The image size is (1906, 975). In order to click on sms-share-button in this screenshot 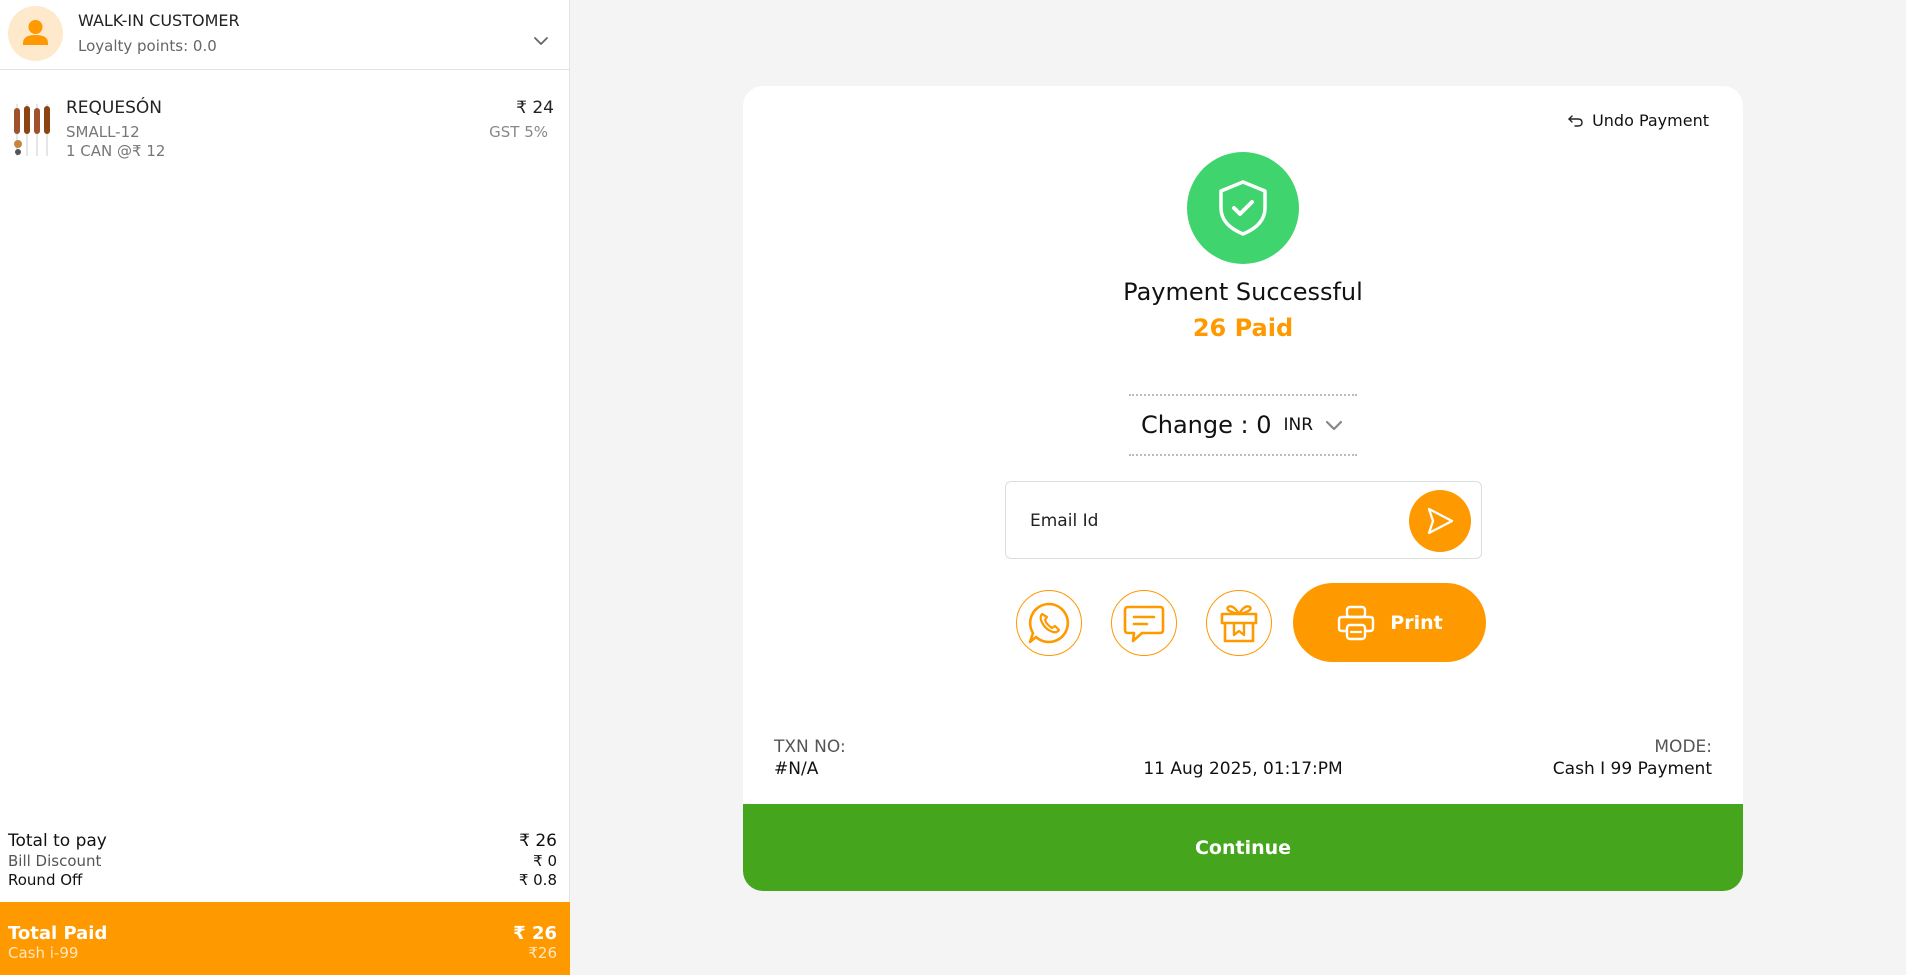, I will do `click(1144, 623)`.